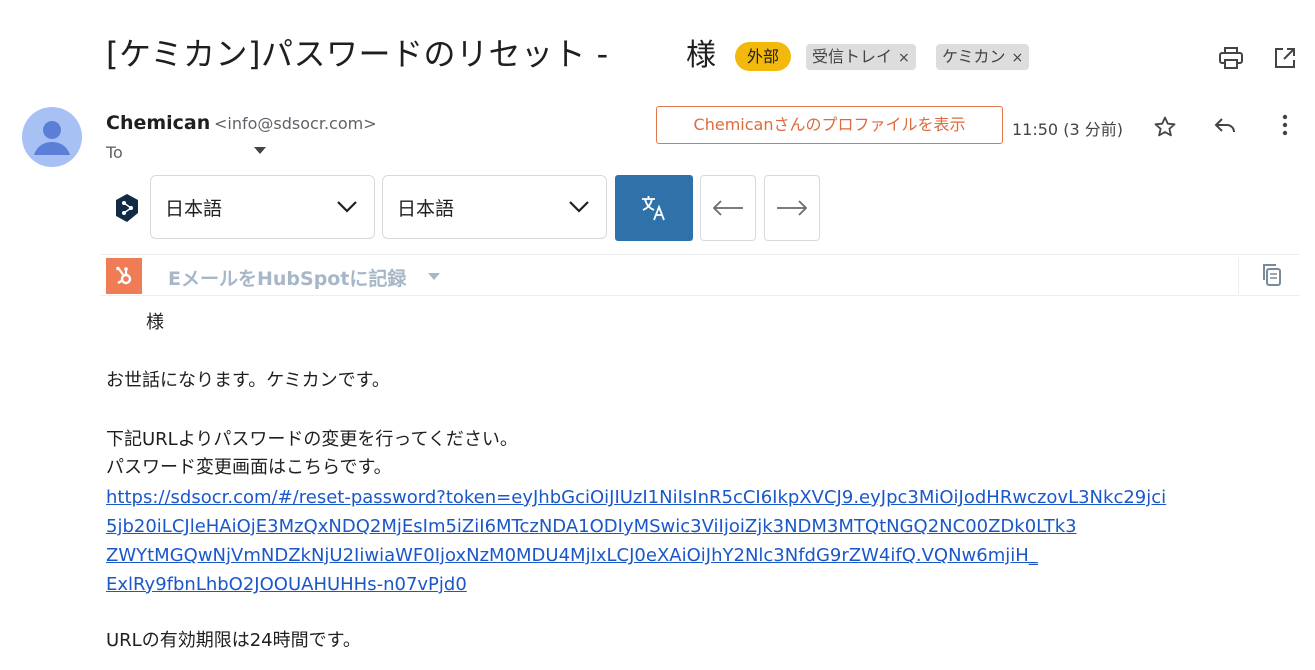 This screenshot has height=670, width=1315. I want to click on label-chip-inbox: 受信トレイ ×, so click(861, 57).